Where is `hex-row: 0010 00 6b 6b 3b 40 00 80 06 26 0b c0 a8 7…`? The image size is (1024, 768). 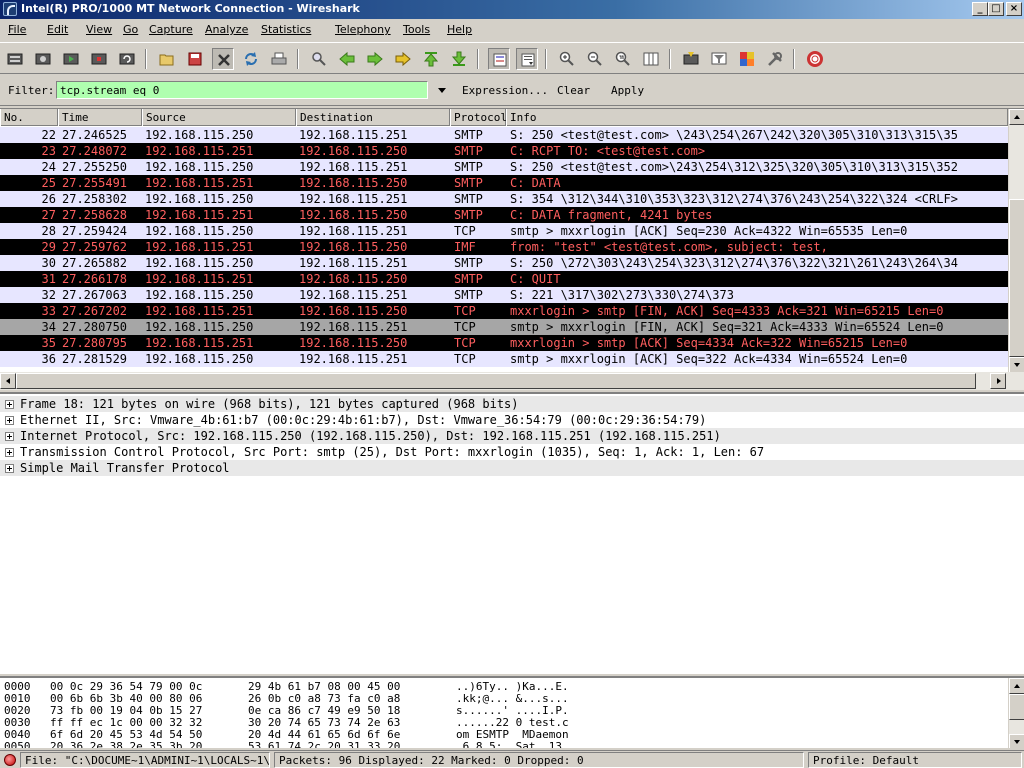 hex-row: 0010 00 6b 6b 3b 40 00 80 06 26 0b c0 a8 7… is located at coordinates (500, 698).